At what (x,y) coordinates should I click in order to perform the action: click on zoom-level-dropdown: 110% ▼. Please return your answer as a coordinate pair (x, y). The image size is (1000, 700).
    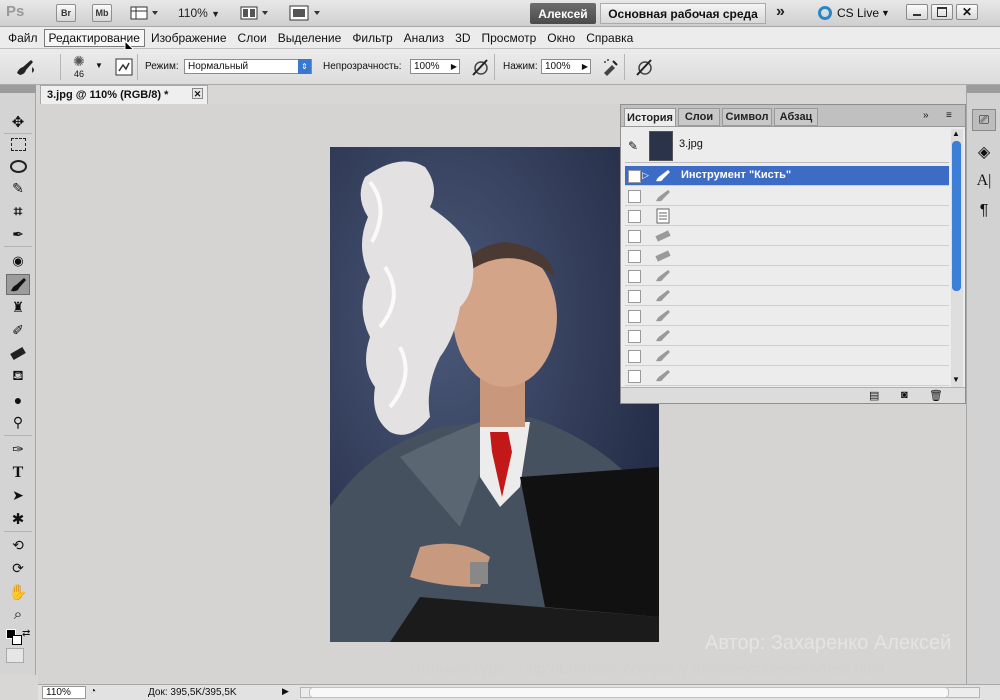
    Looking at the image, I should click on (199, 13).